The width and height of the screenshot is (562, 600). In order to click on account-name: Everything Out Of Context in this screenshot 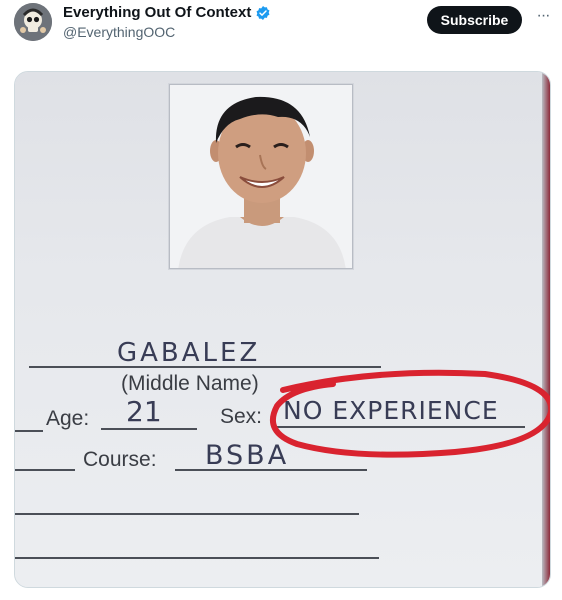, I will do `click(167, 12)`.